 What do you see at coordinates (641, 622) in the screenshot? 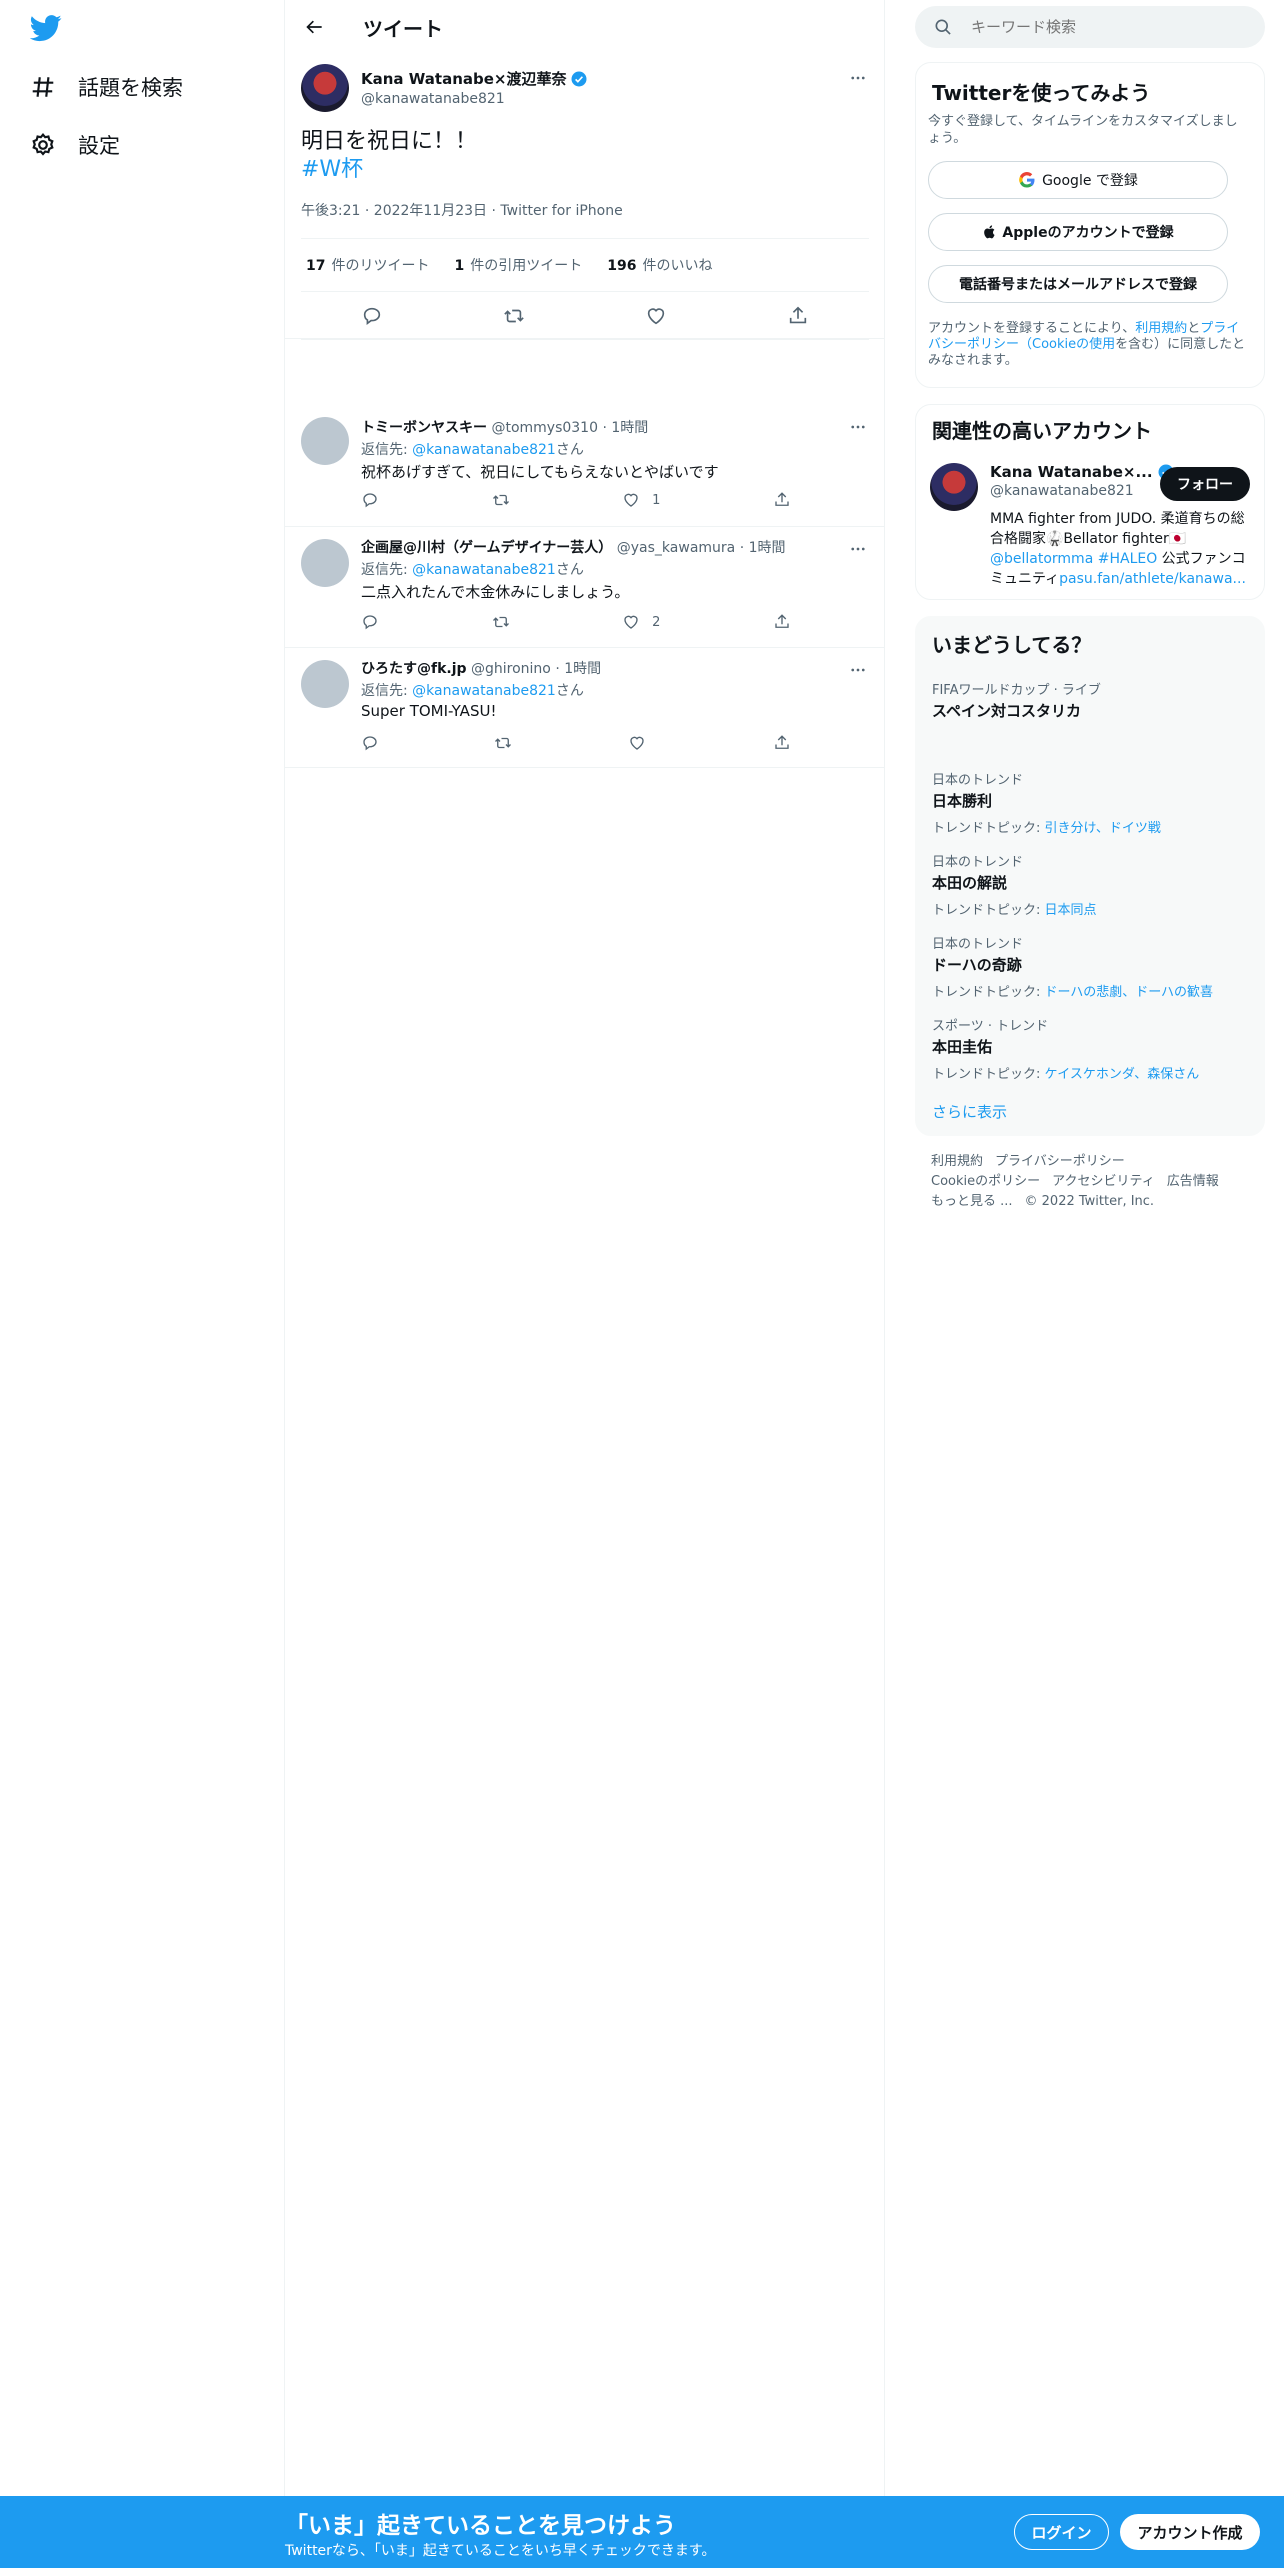
I see `like-button: 2` at bounding box center [641, 622].